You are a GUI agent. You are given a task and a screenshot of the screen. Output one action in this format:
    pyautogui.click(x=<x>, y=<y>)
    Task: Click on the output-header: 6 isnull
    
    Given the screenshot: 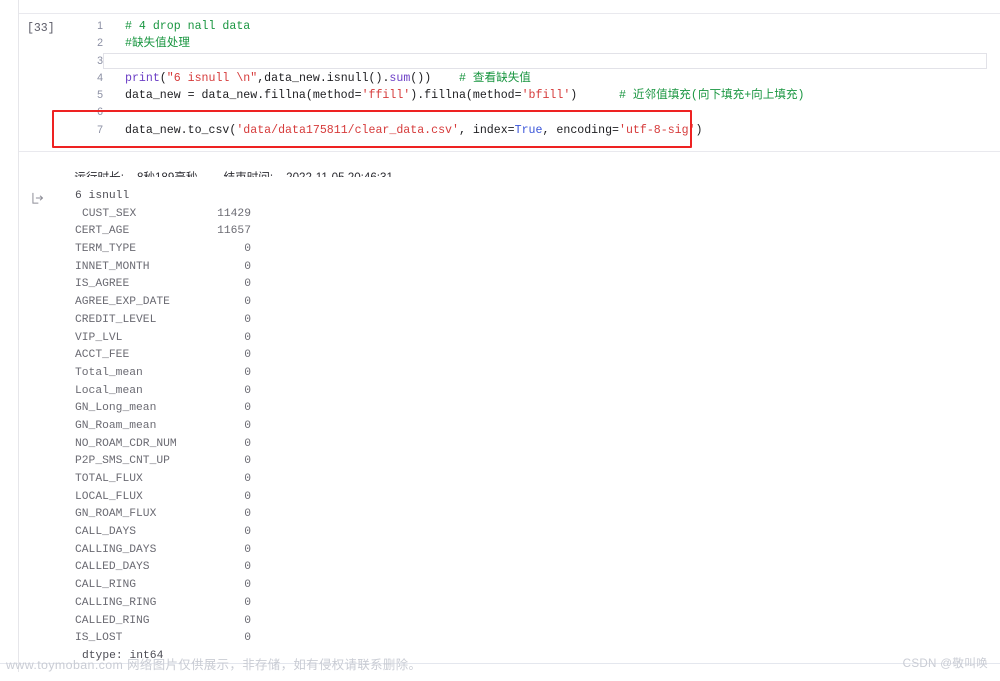 What is the action you would take?
    pyautogui.click(x=102, y=196)
    